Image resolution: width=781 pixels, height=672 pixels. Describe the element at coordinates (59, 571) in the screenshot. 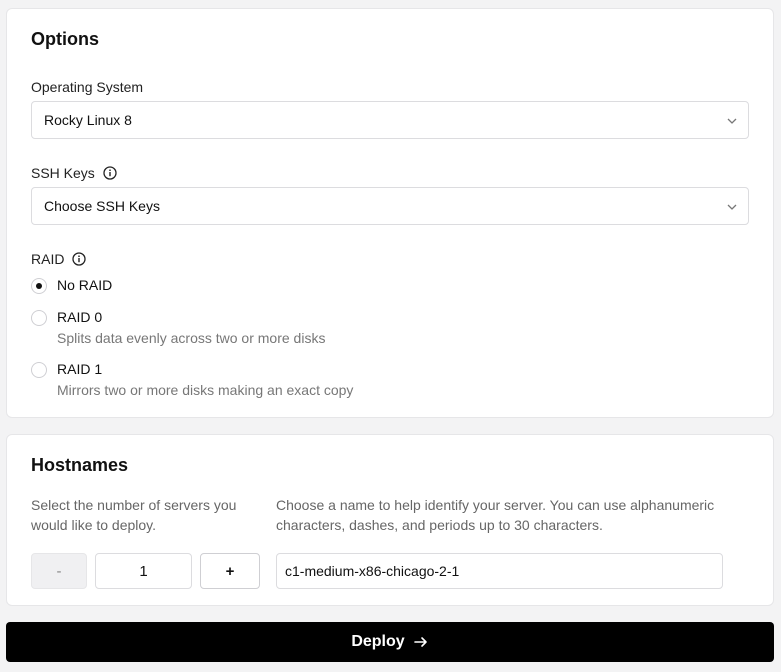

I see `decrement-button: -` at that location.